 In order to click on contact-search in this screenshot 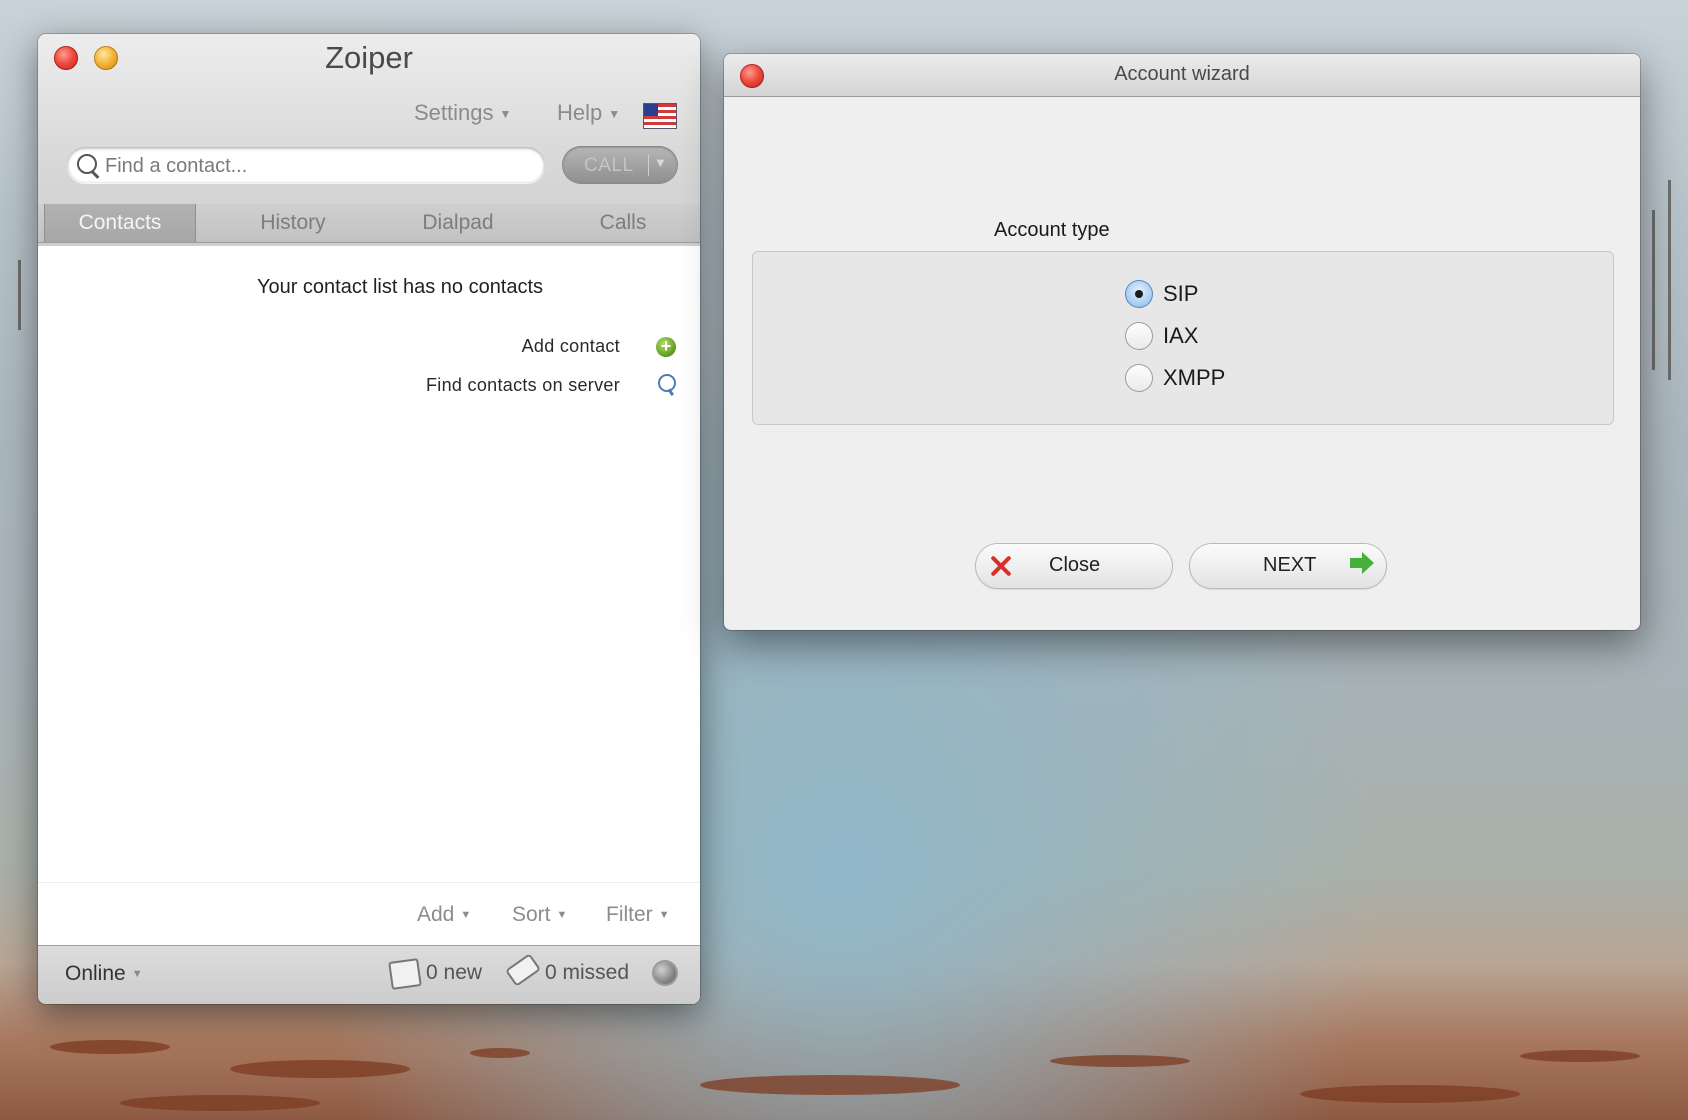, I will do `click(306, 165)`.